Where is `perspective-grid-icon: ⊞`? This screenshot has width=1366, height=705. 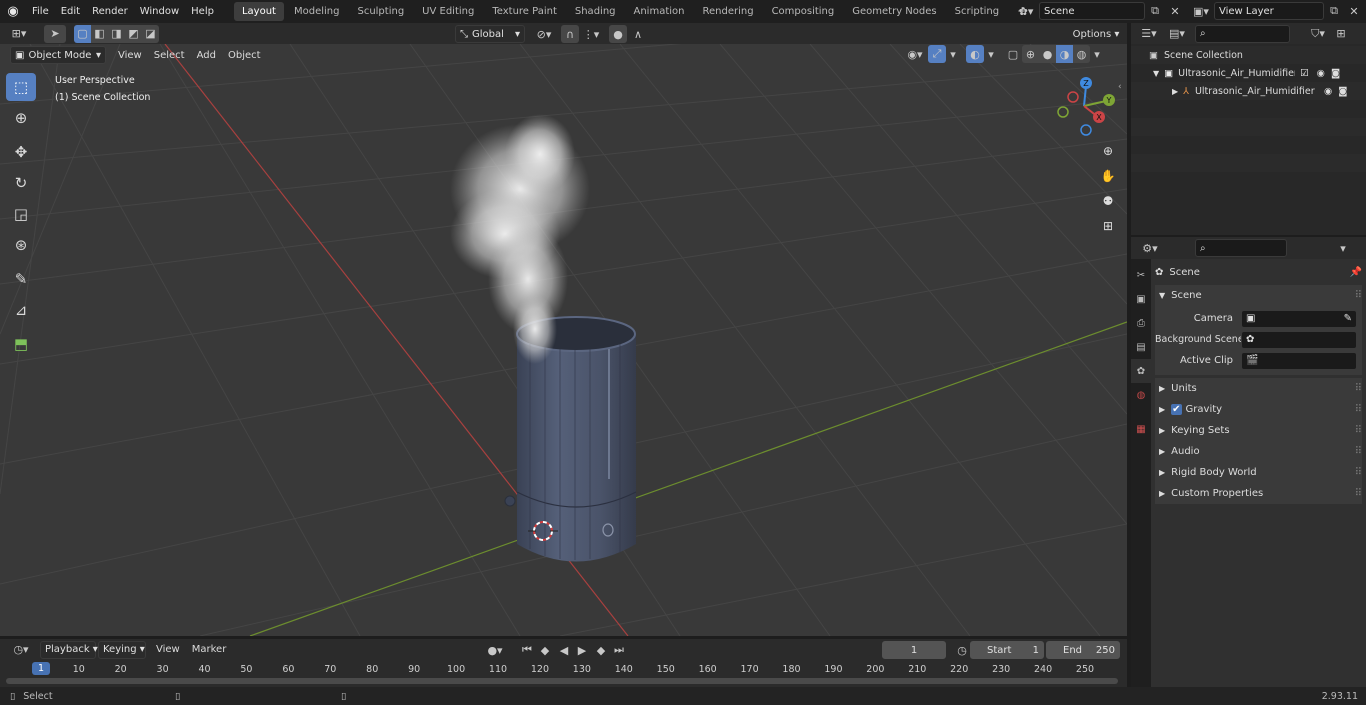 perspective-grid-icon: ⊞ is located at coordinates (1108, 226).